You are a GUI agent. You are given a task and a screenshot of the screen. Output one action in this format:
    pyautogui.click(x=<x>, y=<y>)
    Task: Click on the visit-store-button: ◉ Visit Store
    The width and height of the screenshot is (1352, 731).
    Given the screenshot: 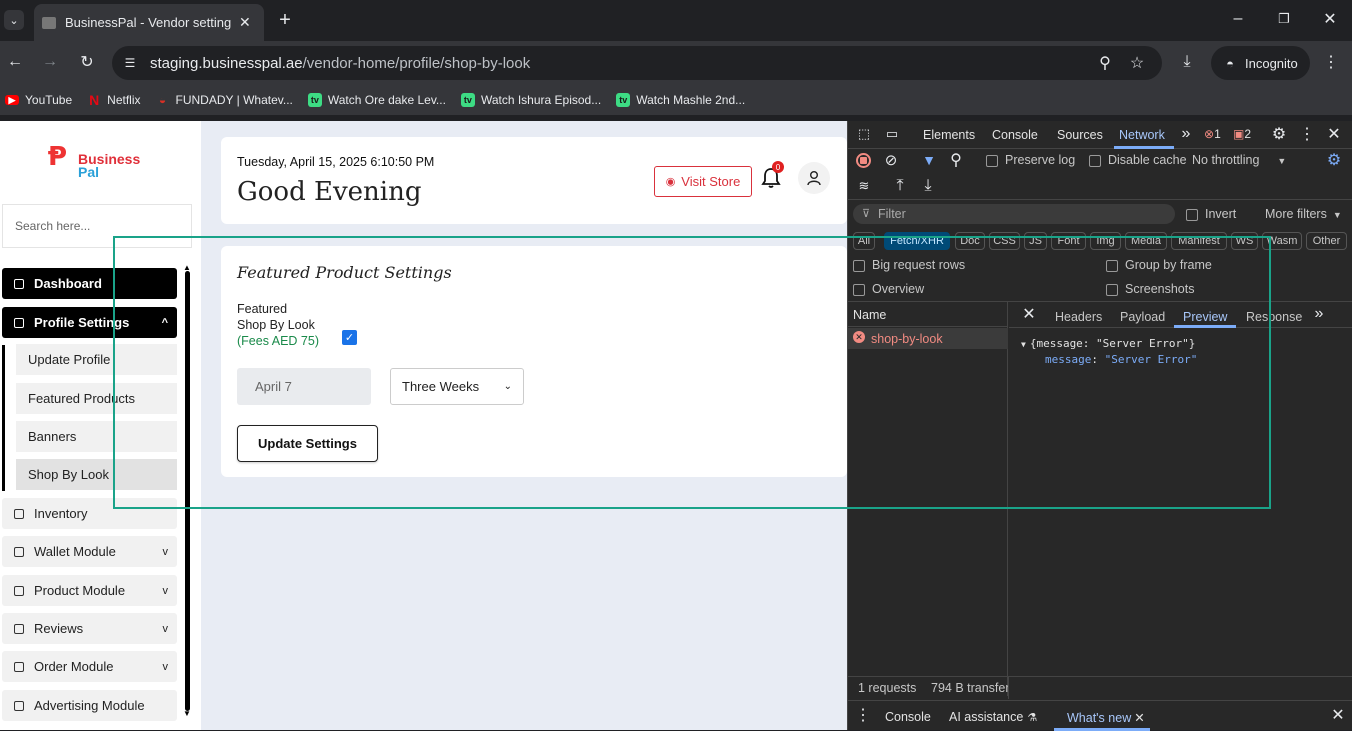 What is the action you would take?
    pyautogui.click(x=703, y=181)
    